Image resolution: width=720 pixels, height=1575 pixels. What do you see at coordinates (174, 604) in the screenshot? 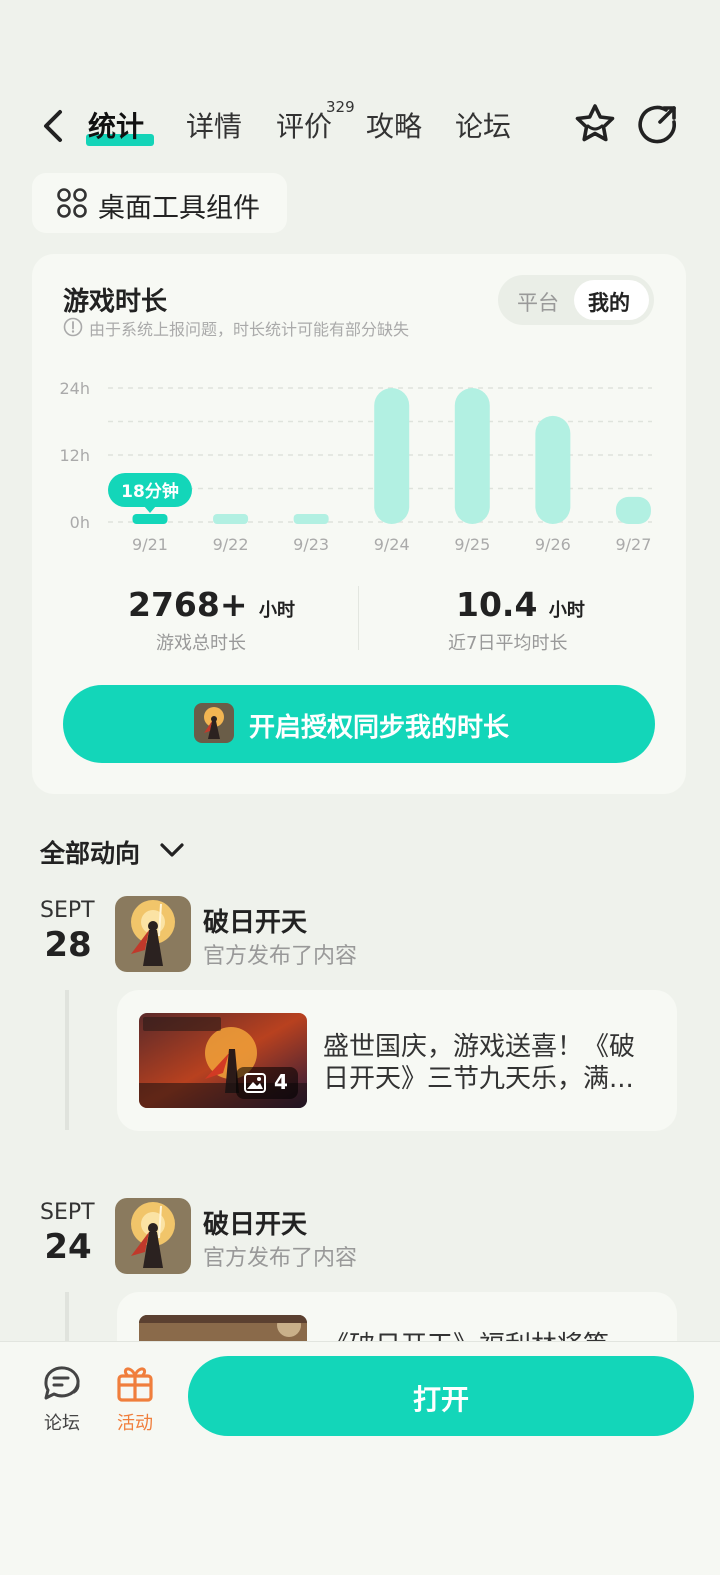
I see `total-playtime-number: 2768` at bounding box center [174, 604].